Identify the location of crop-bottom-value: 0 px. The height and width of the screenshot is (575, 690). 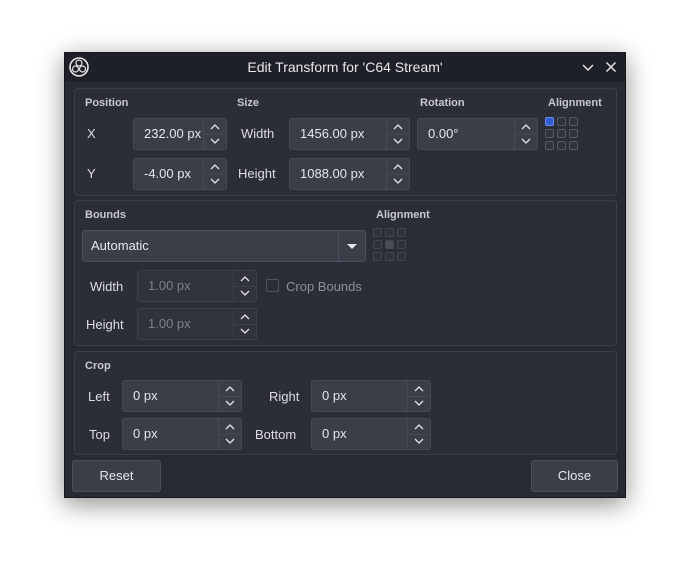
(334, 433).